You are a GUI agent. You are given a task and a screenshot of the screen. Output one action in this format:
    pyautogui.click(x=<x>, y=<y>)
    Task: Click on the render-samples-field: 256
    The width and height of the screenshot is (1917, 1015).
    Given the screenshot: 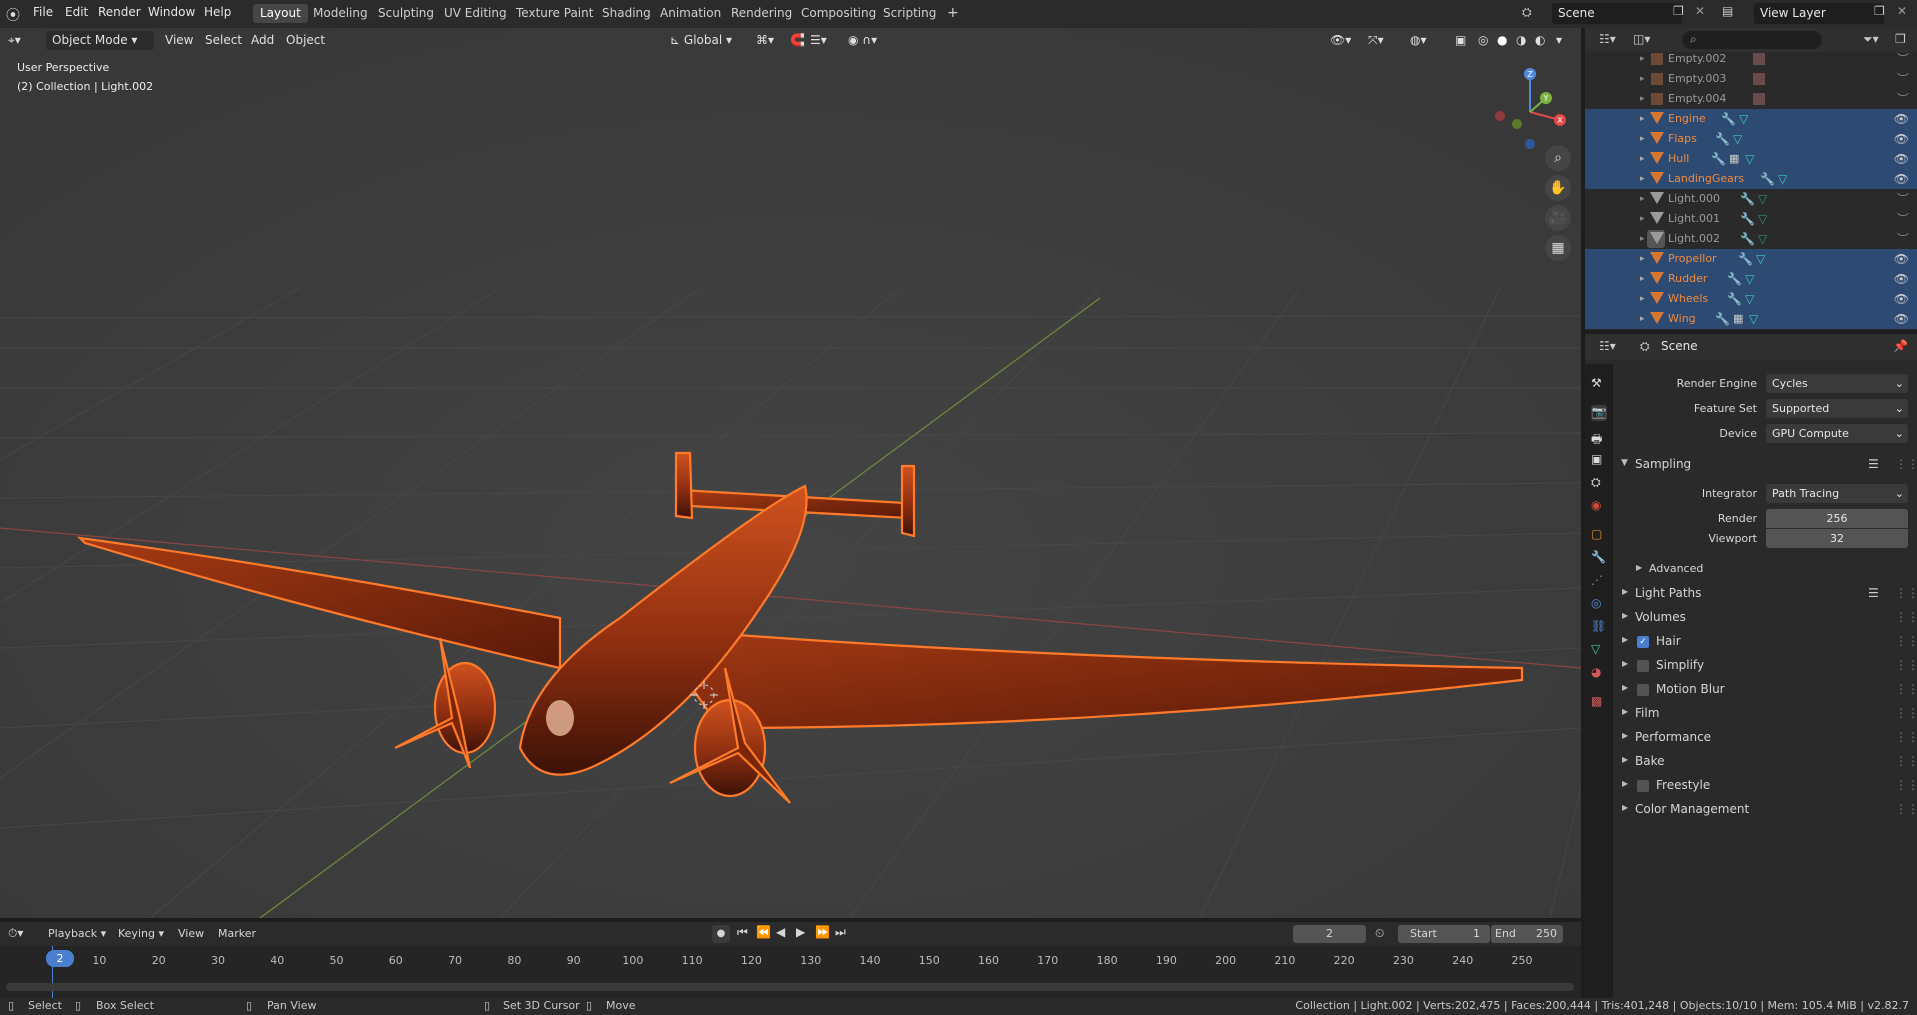 What is the action you would take?
    pyautogui.click(x=1837, y=518)
    